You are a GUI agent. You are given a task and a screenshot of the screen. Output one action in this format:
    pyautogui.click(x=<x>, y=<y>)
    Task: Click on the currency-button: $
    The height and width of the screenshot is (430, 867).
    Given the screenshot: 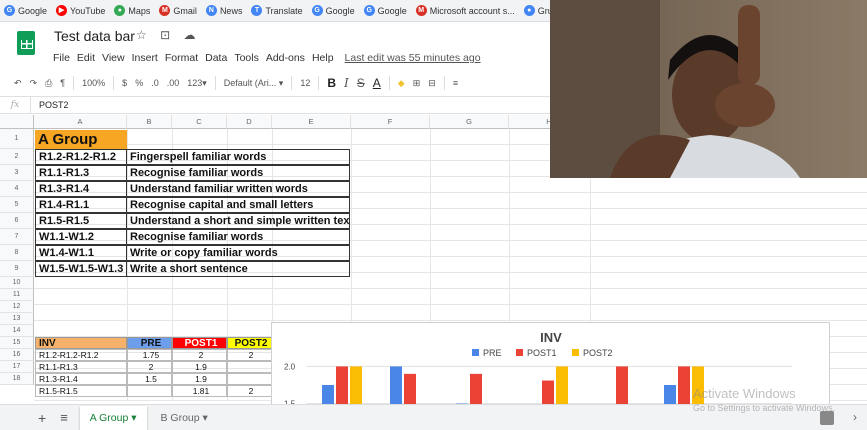 What is the action you would take?
    pyautogui.click(x=124, y=83)
    